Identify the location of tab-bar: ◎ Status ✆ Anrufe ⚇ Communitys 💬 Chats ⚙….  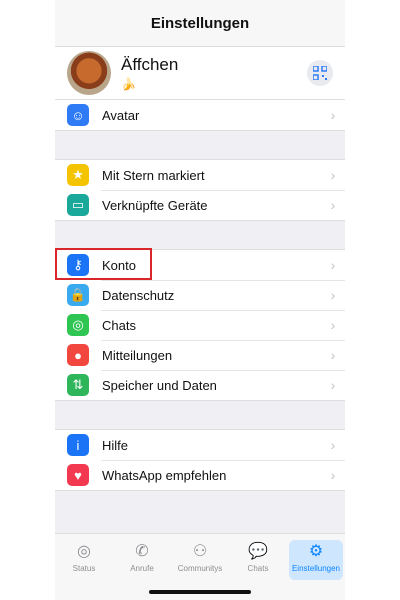
(200, 566).